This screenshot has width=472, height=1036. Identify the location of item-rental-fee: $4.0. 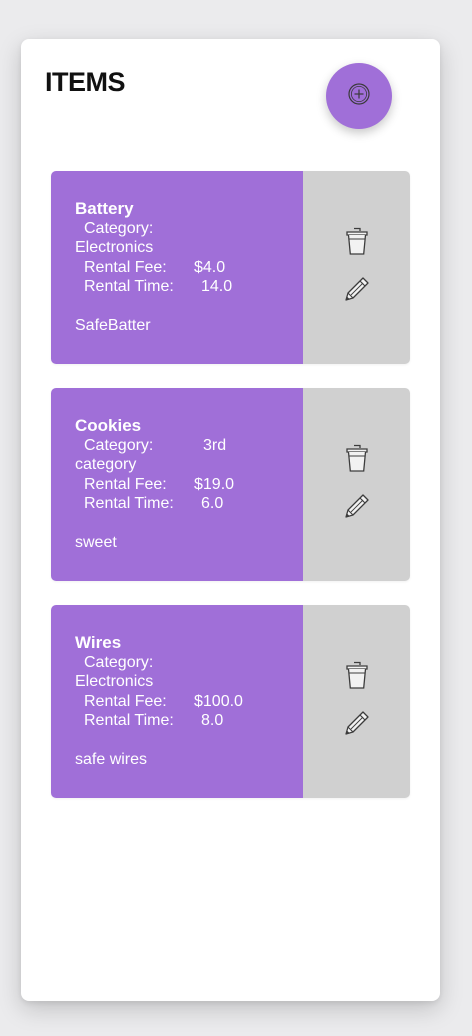
(210, 267).